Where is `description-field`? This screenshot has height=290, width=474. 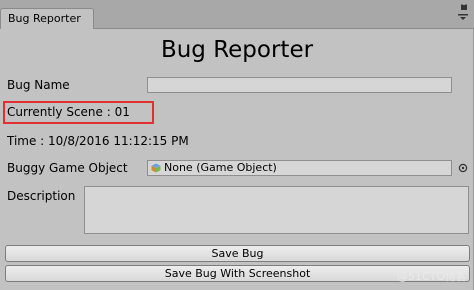
description-field is located at coordinates (276, 210).